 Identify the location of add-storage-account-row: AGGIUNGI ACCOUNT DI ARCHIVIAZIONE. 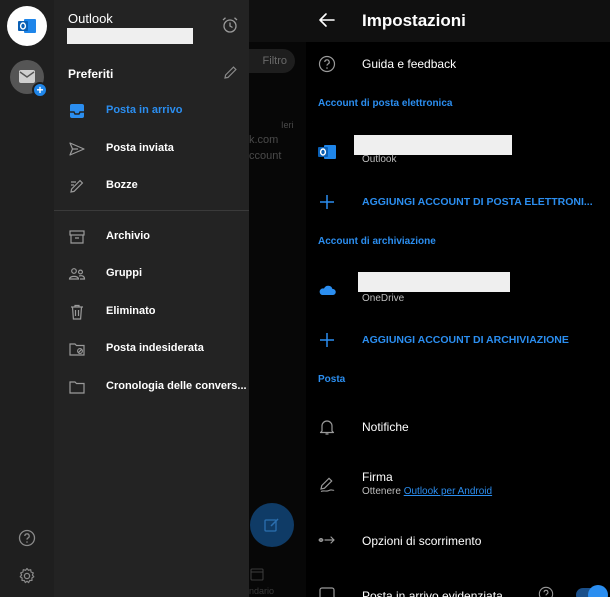
(458, 340).